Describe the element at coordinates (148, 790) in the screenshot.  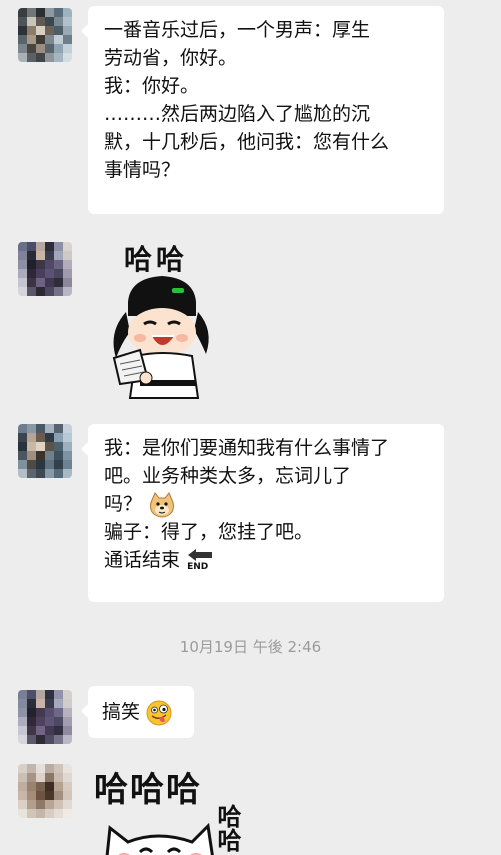
I see `sticker-caption: 哈哈哈` at that location.